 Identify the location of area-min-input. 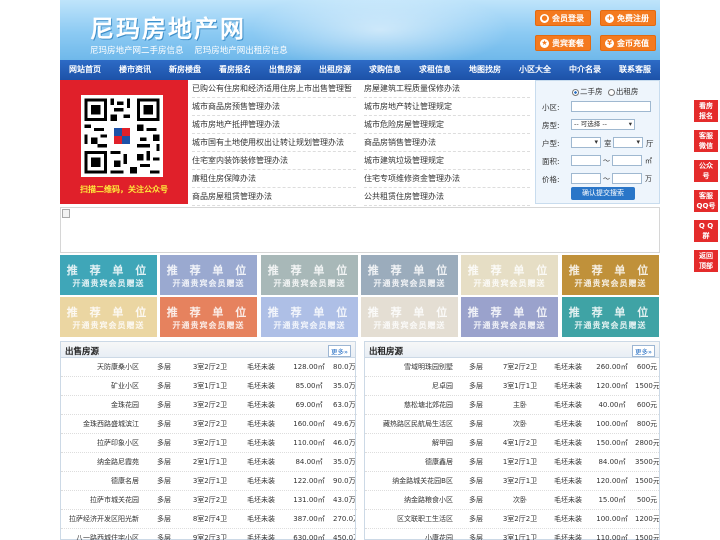
(586, 160).